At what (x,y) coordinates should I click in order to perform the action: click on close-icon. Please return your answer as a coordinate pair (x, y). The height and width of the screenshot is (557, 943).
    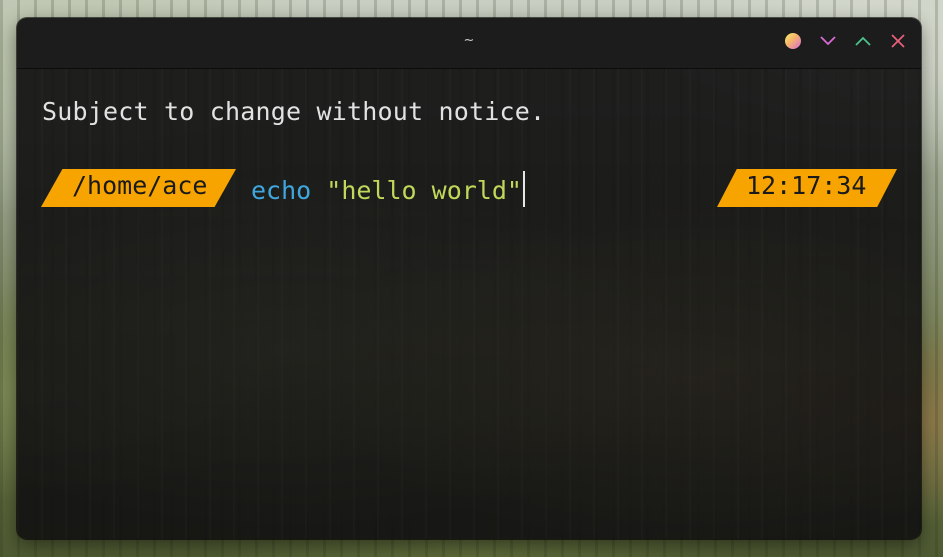
    Looking at the image, I should click on (898, 41).